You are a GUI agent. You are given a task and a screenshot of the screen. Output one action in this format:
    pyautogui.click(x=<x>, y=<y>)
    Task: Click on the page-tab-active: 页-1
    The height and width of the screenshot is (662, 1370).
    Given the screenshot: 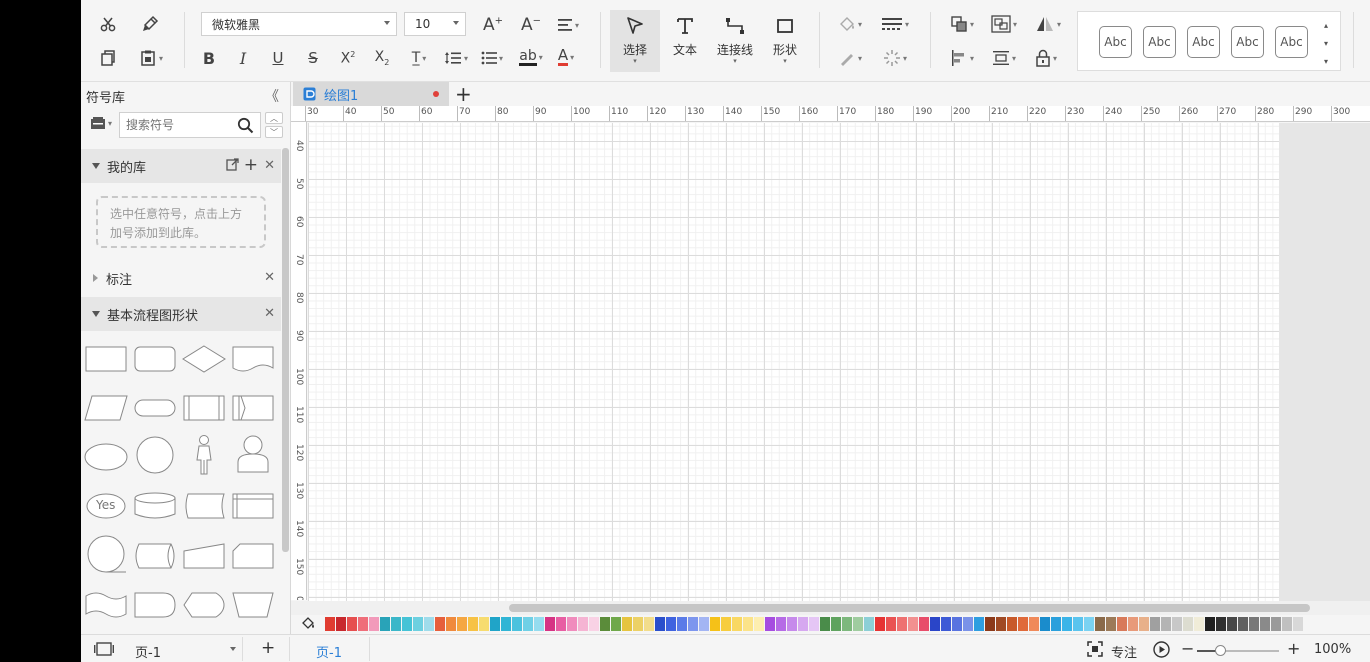 What is the action you would take?
    pyautogui.click(x=329, y=651)
    